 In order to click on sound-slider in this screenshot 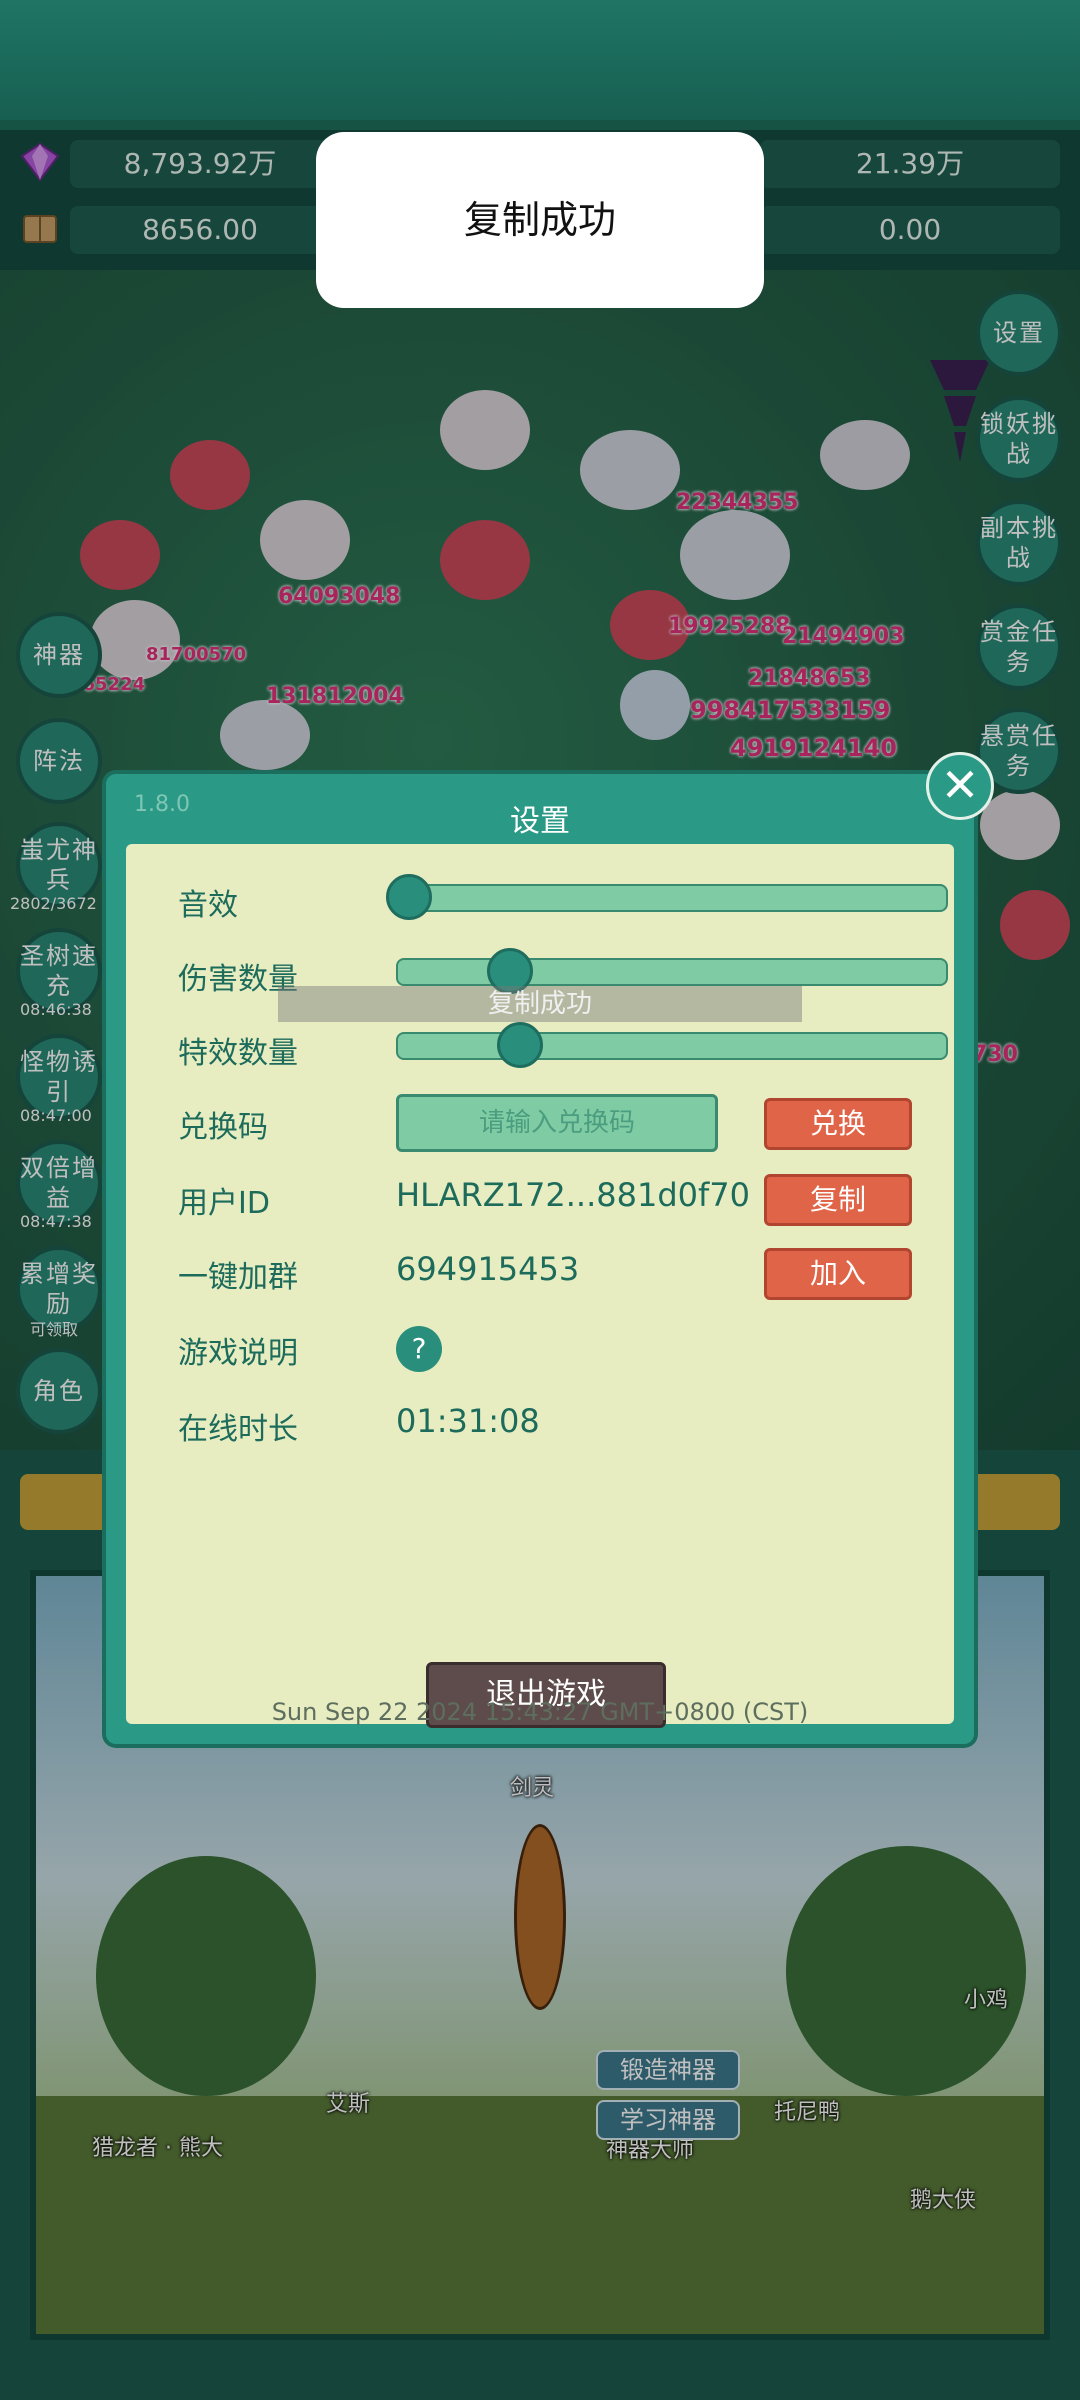, I will do `click(667, 897)`.